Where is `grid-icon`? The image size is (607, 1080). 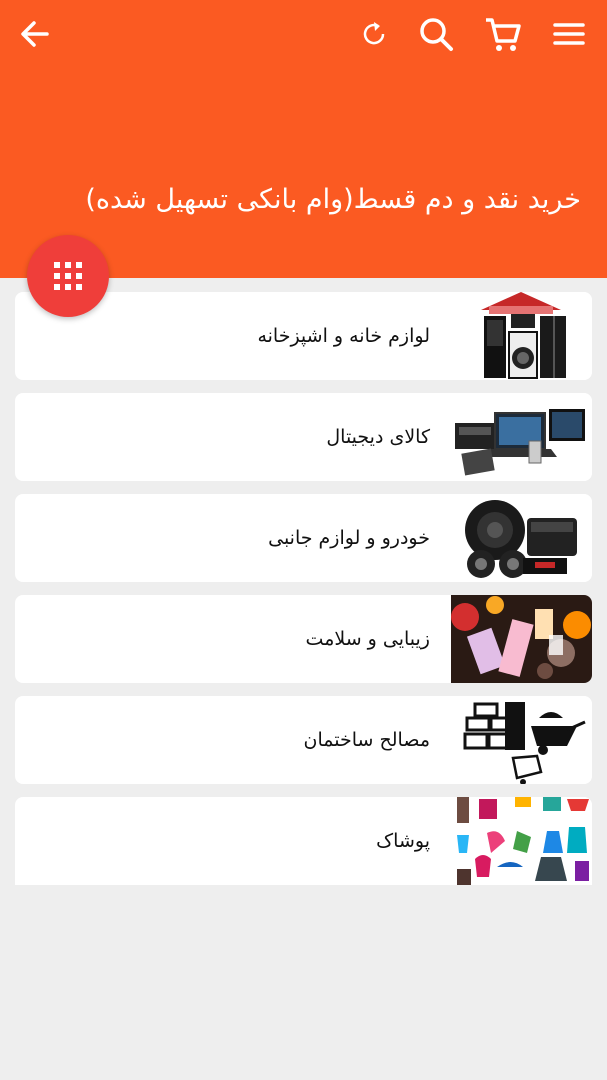 grid-icon is located at coordinates (68, 276).